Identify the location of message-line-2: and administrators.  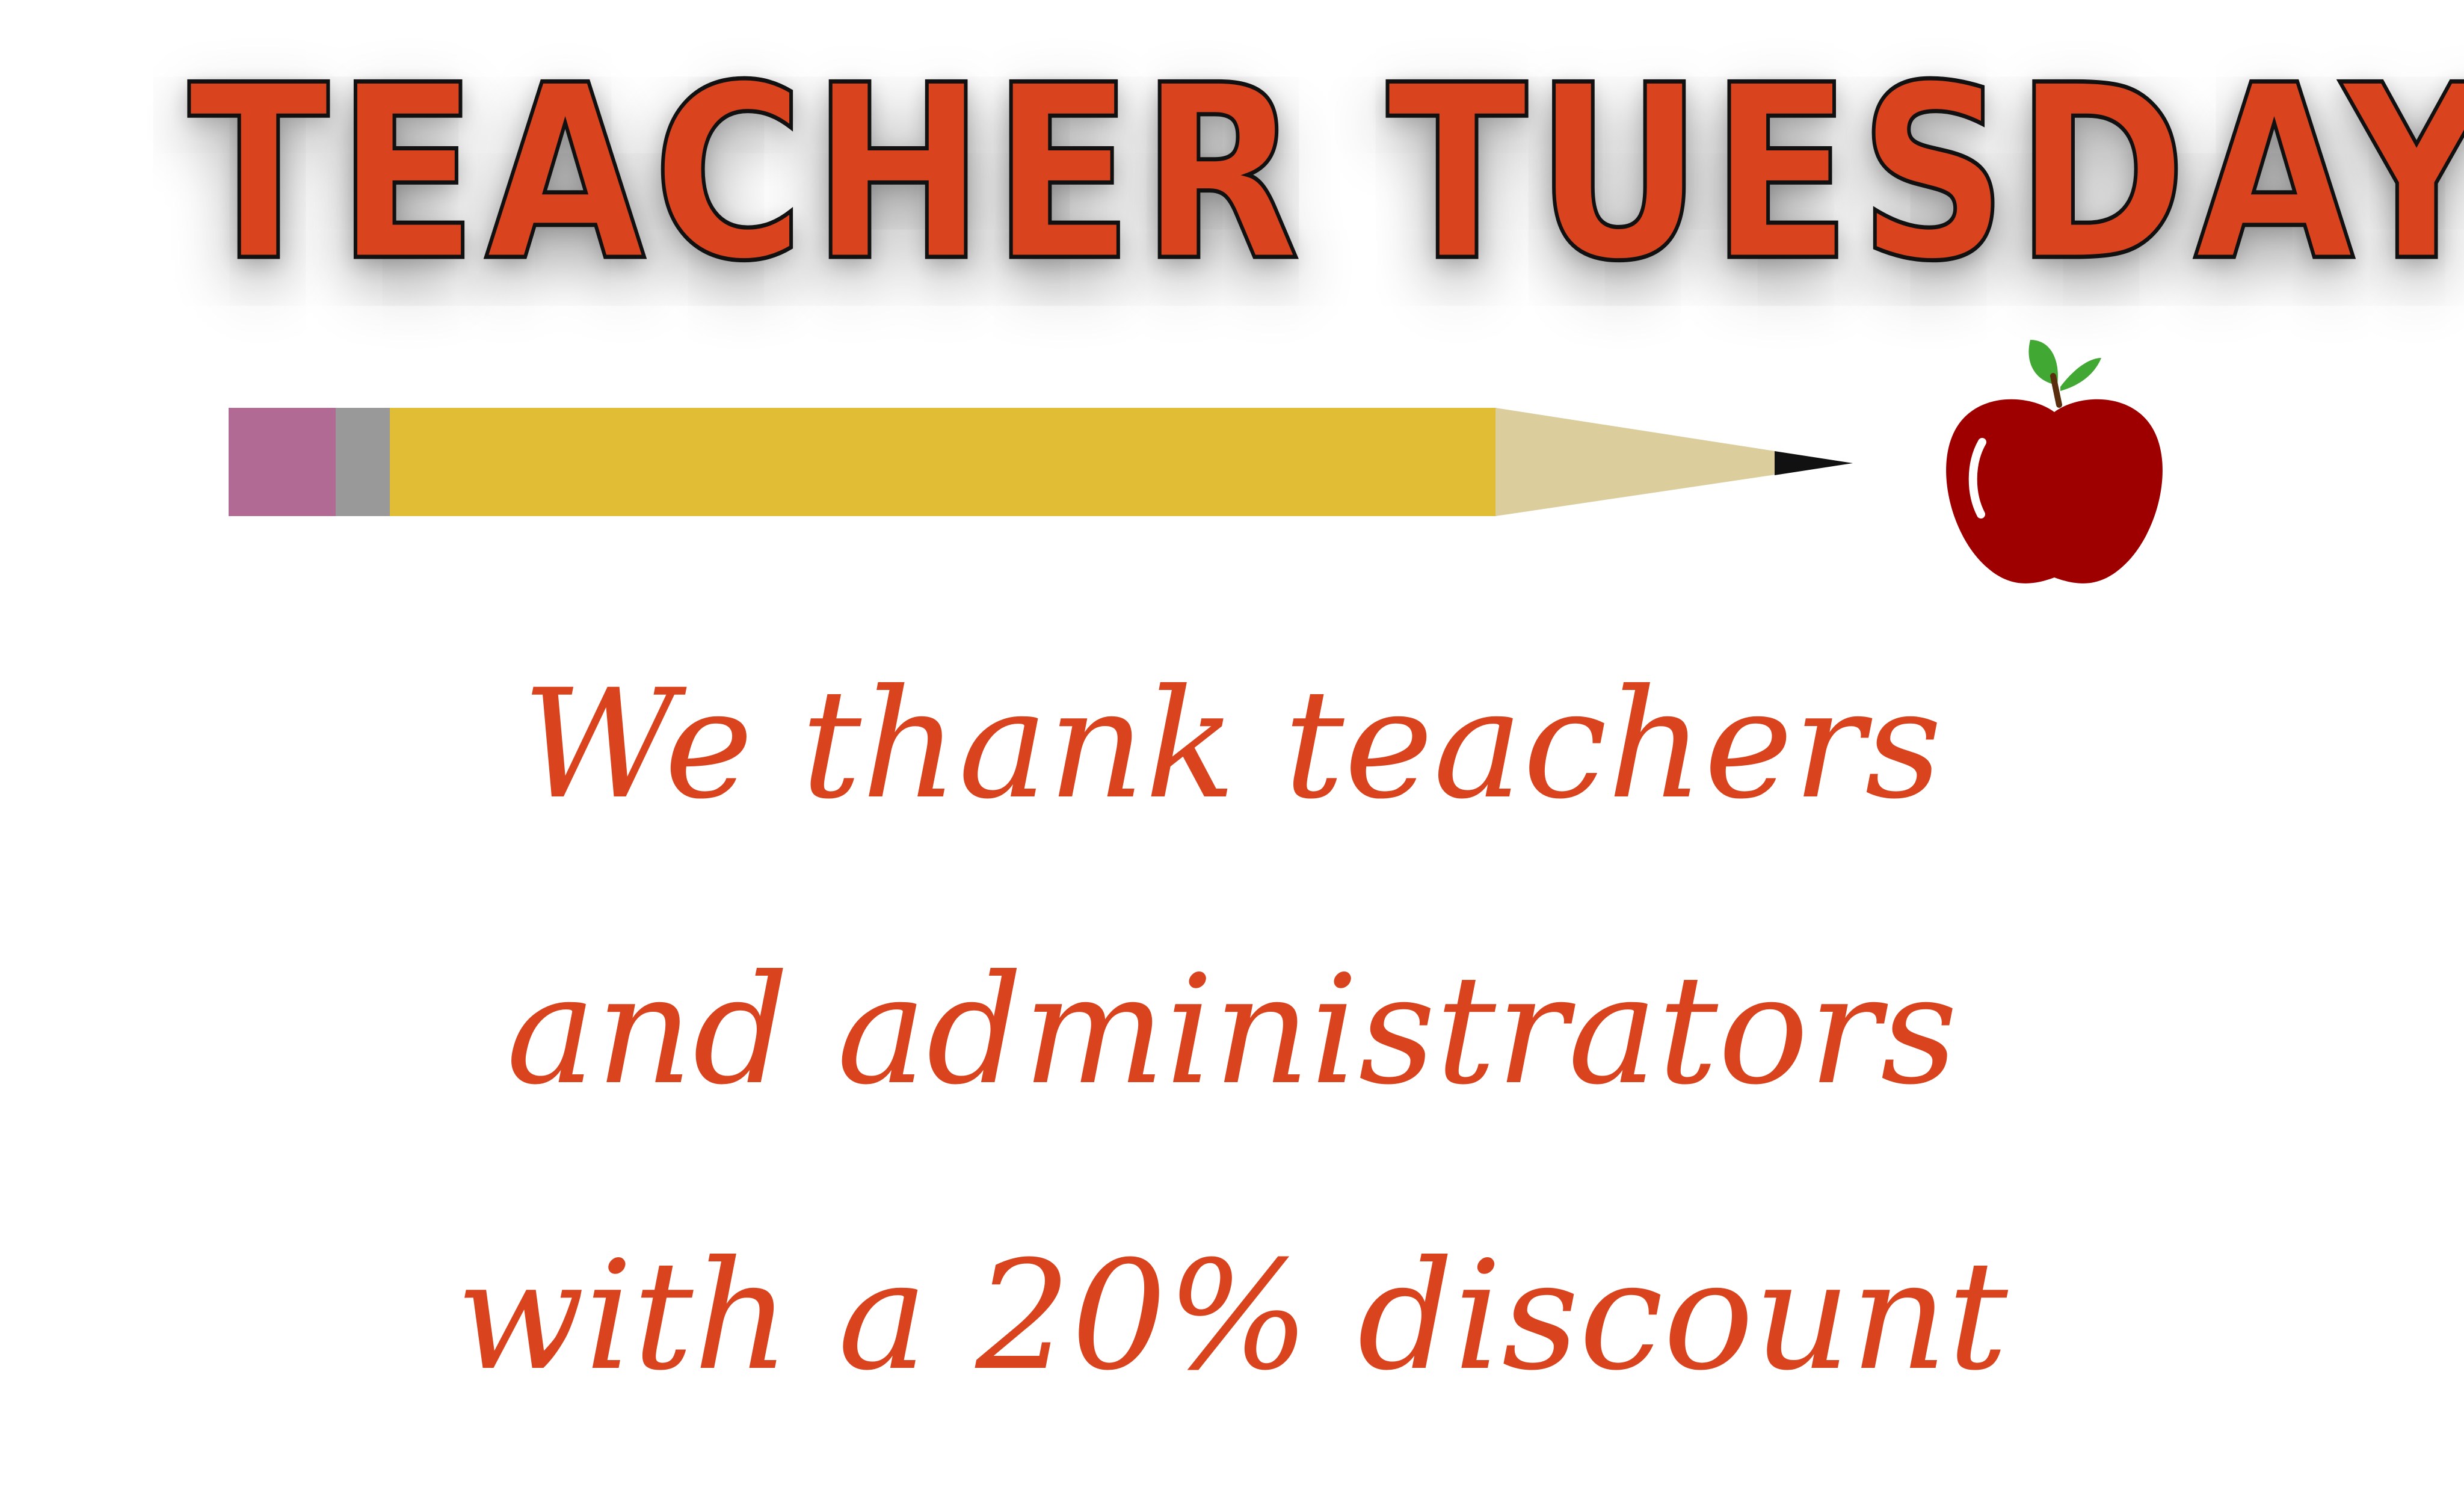
(1232, 1030).